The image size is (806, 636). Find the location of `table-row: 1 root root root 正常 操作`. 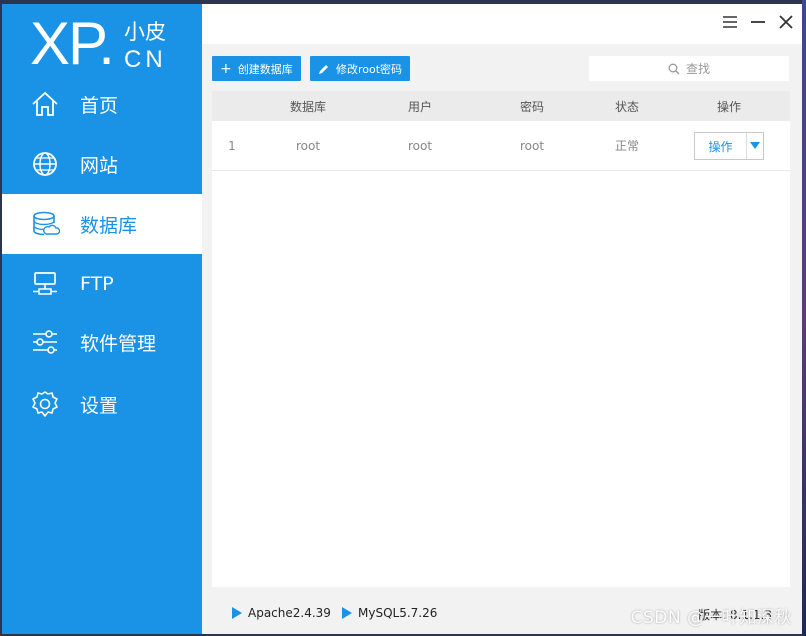

table-row: 1 root root root 正常 操作 is located at coordinates (501, 146).